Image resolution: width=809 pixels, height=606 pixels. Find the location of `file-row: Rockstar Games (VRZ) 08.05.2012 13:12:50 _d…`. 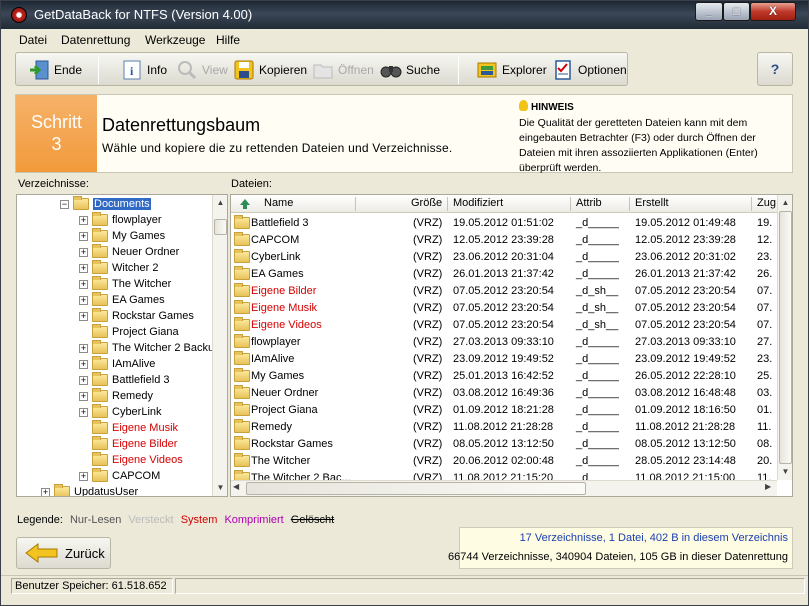

file-row: Rockstar Games (VRZ) 08.05.2012 13:12:50 _d… is located at coordinates (504, 444).